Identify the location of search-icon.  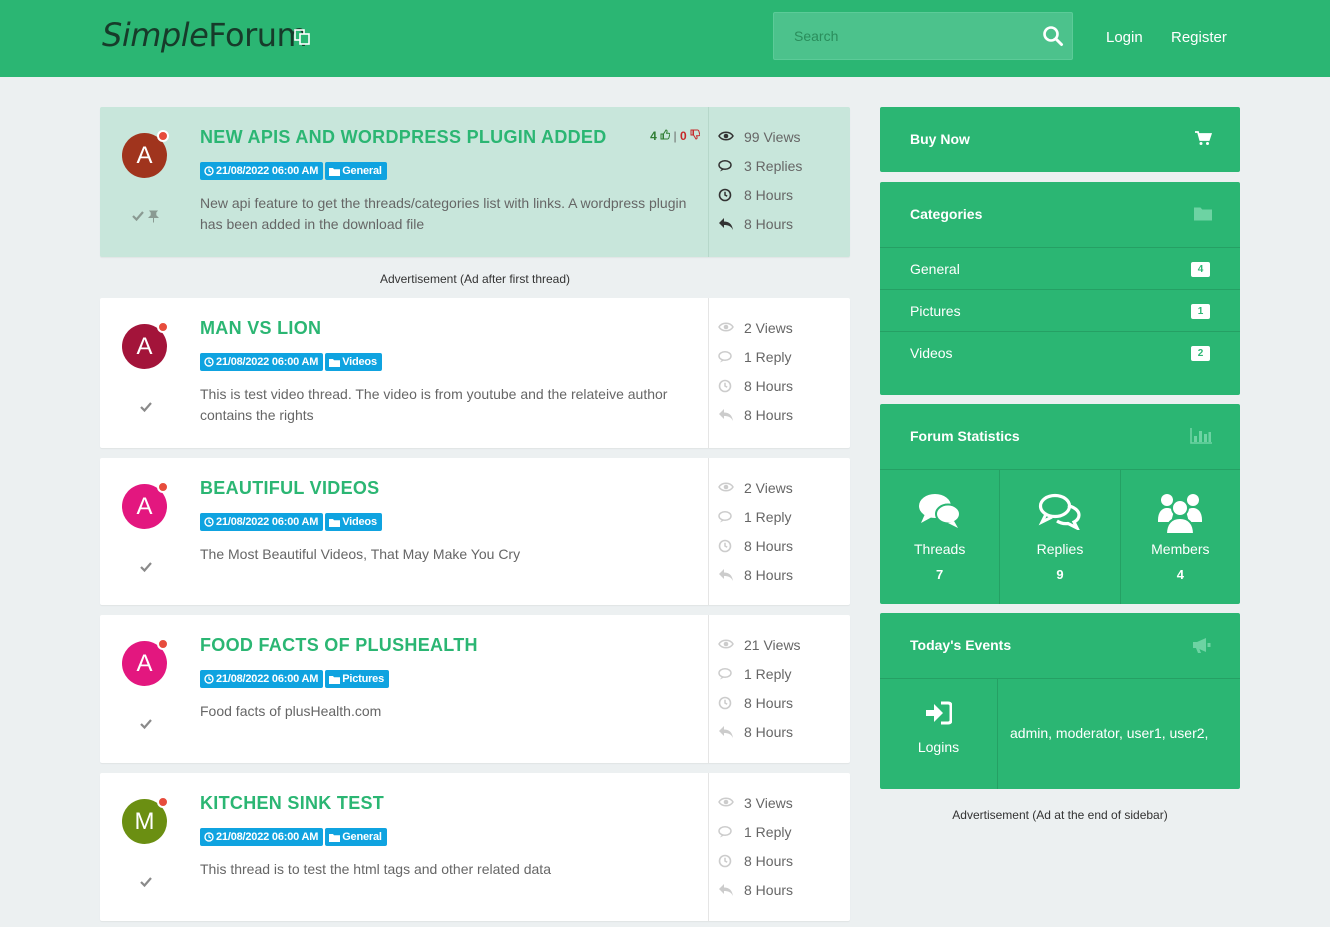
(1053, 36).